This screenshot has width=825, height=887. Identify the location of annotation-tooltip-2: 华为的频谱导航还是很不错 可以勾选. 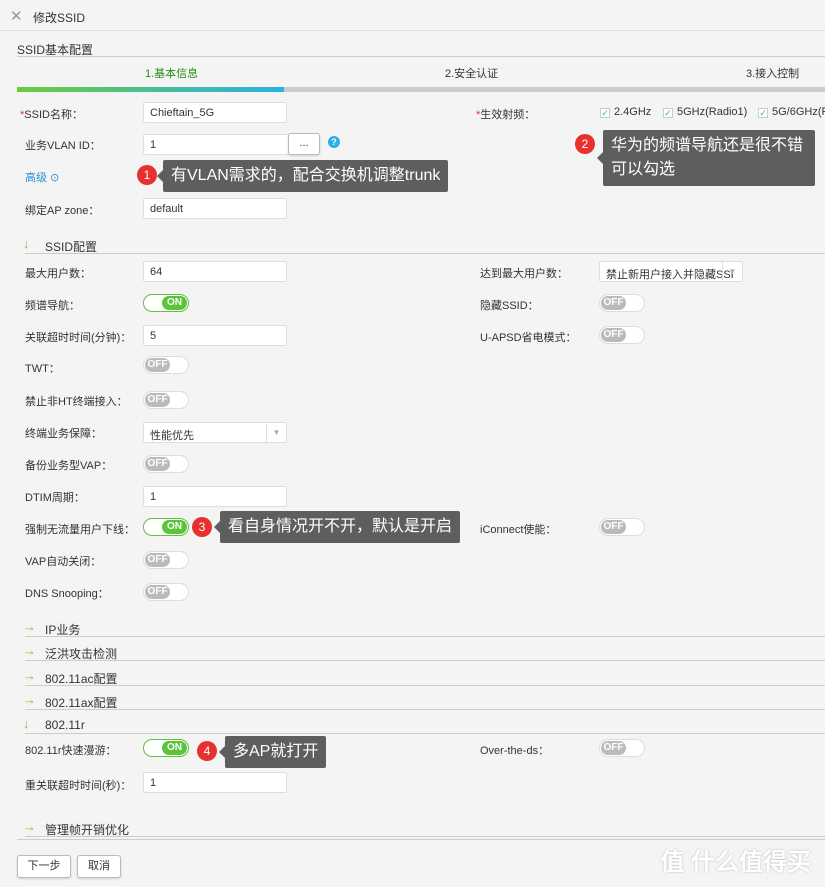
(706, 158).